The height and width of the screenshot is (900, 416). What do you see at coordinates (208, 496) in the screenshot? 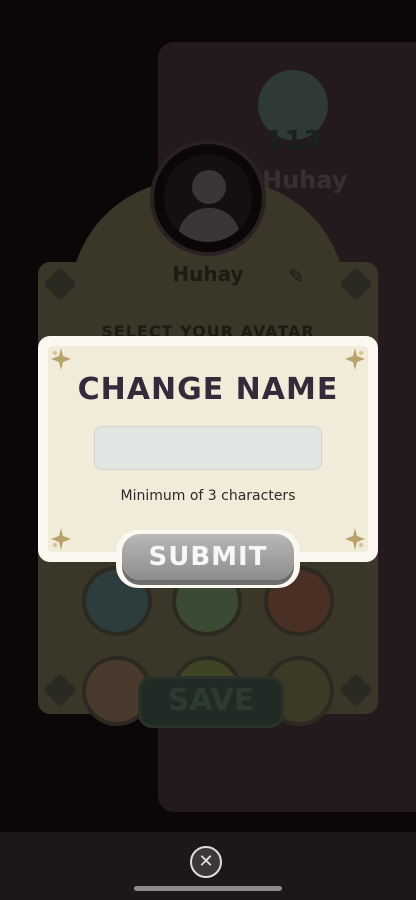
I see `name-length-hint: Minimum of 3 characters` at bounding box center [208, 496].